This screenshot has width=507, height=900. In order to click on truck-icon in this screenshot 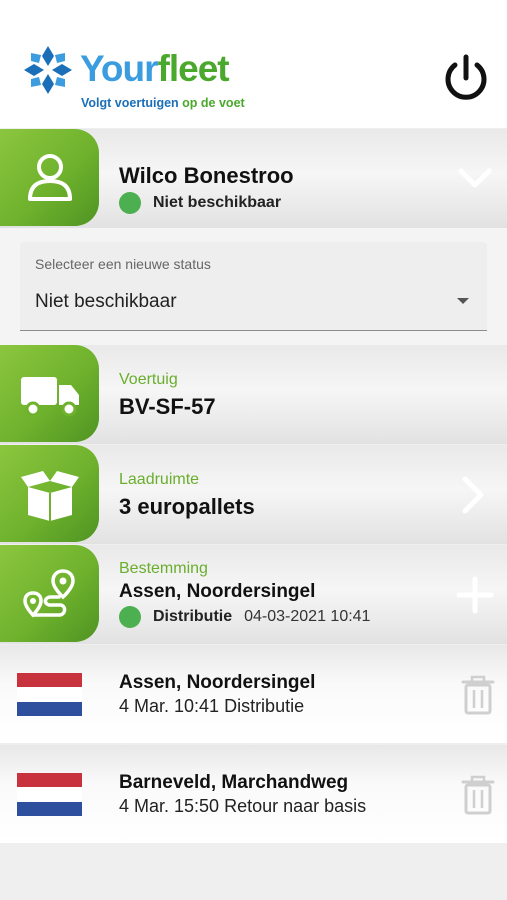, I will do `click(50, 397)`.